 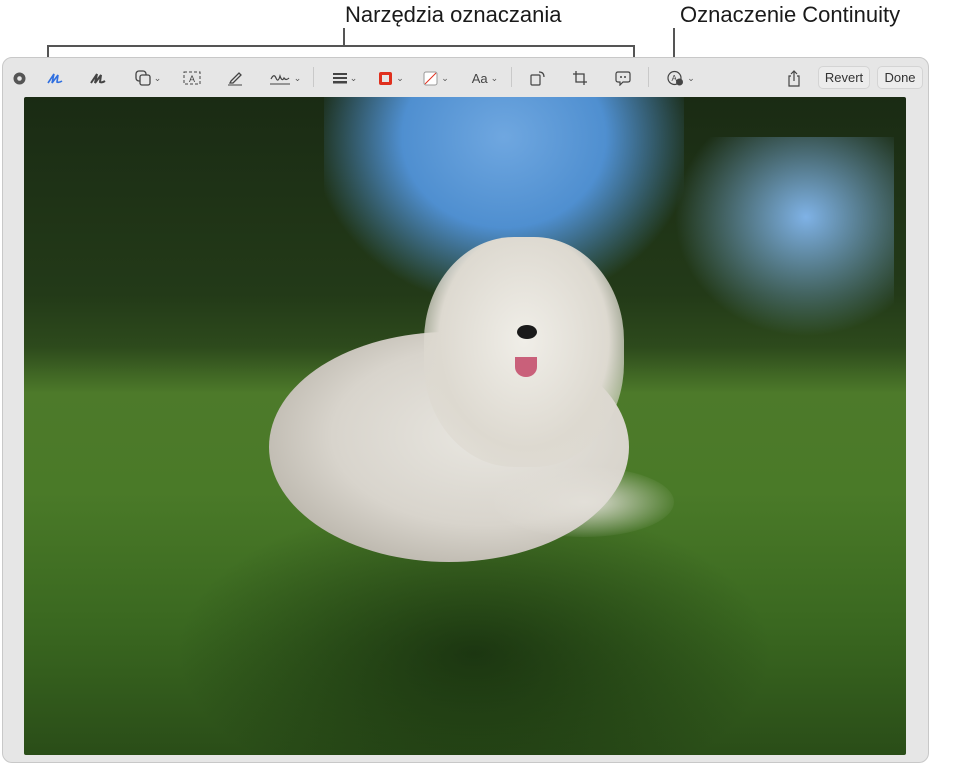 What do you see at coordinates (527, 332) in the screenshot?
I see `photo-dog-nose` at bounding box center [527, 332].